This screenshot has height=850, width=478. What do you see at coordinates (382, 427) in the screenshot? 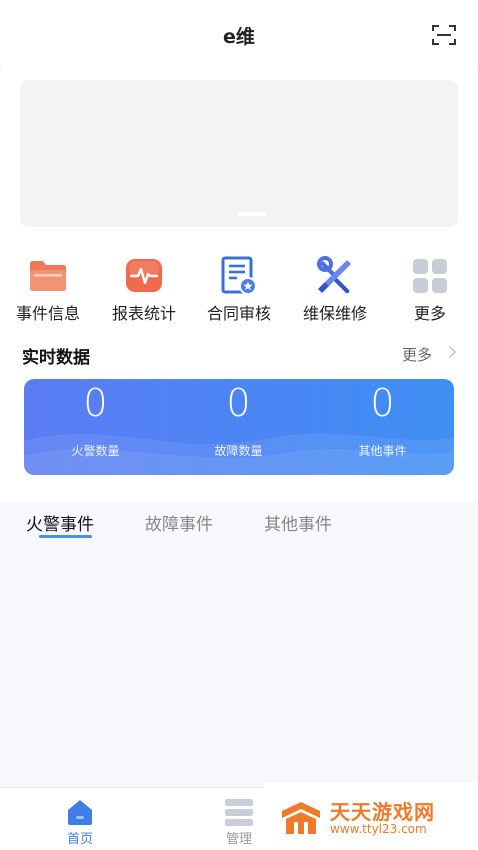
I see `stat-other-events: 0 其他事件` at bounding box center [382, 427].